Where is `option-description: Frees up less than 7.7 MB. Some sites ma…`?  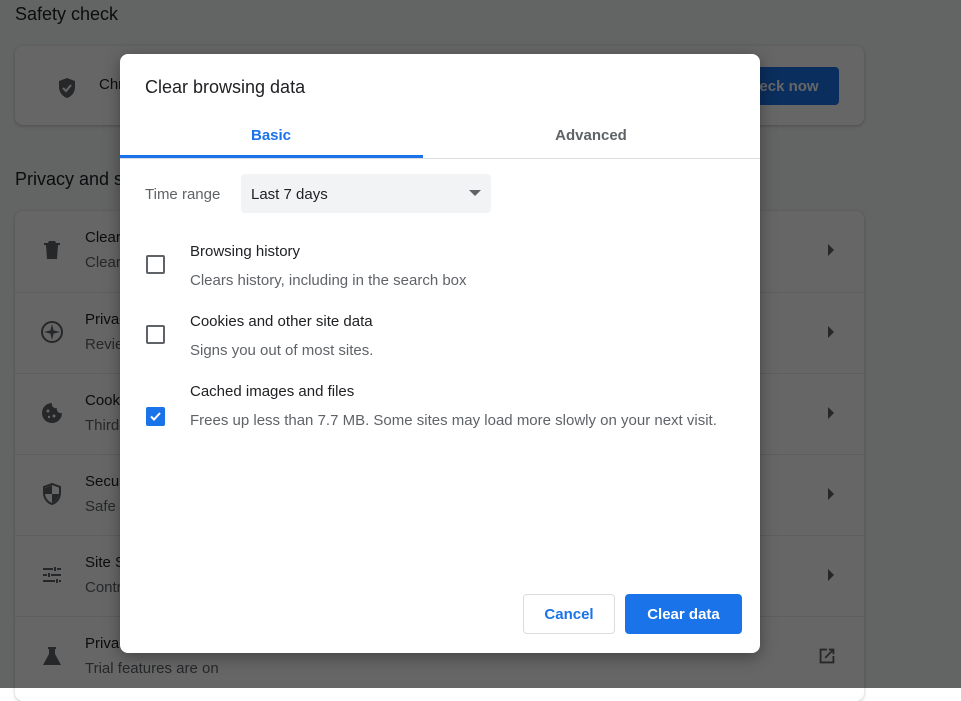 option-description: Frees up less than 7.7 MB. Some sites ma… is located at coordinates (453, 420).